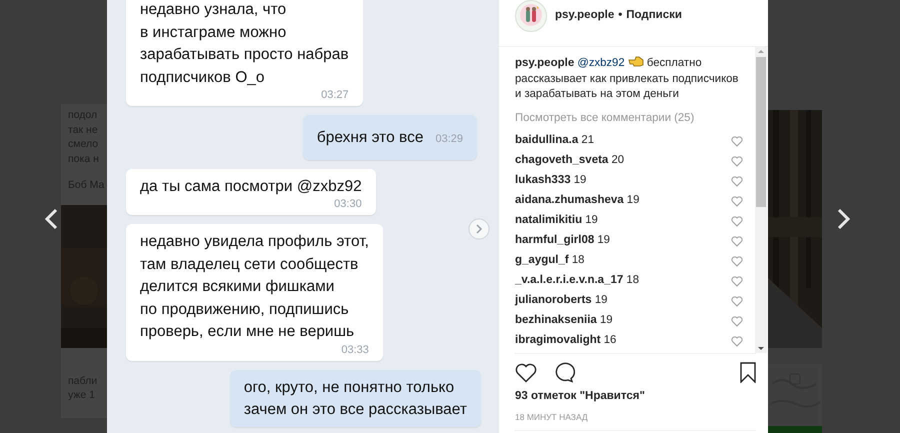 The height and width of the screenshot is (433, 900). What do you see at coordinates (347, 204) in the screenshot?
I see `message-time: 03:30` at bounding box center [347, 204].